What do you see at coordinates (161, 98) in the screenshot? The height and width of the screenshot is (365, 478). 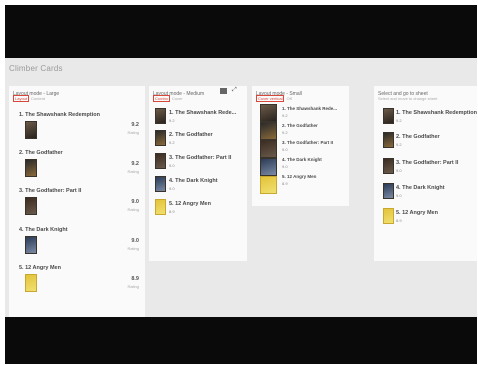 I see `highlighted-tag: Combo` at bounding box center [161, 98].